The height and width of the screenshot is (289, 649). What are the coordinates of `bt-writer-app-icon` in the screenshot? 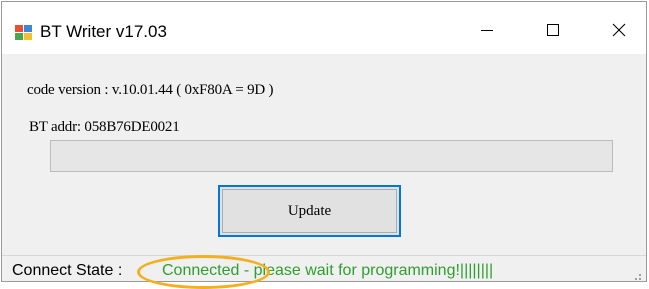 It's located at (24, 33).